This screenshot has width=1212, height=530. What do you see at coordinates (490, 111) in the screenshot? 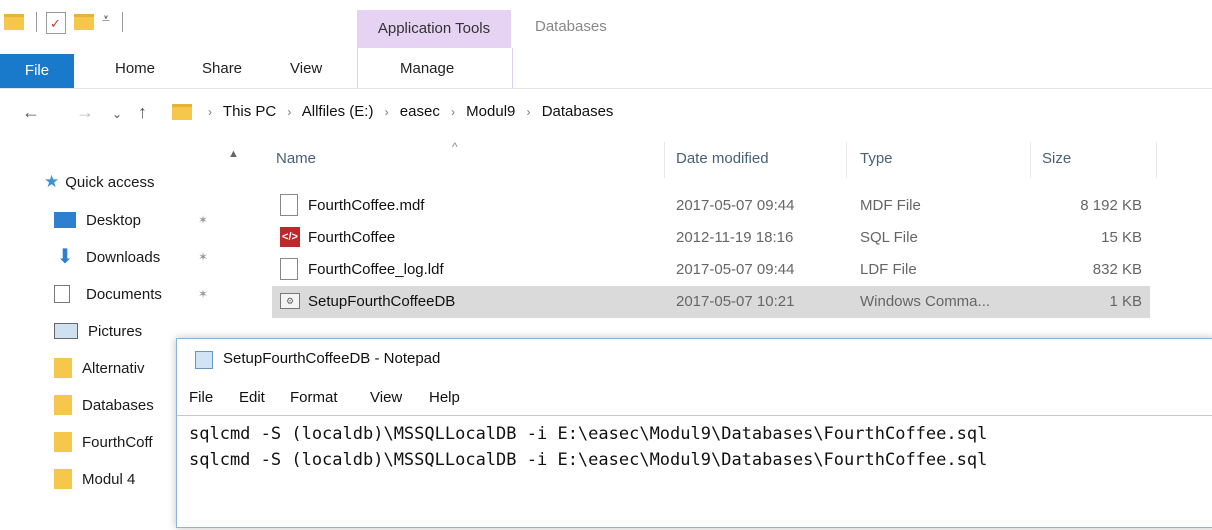
I see `breadcrumb-modul9: Modul9` at bounding box center [490, 111].